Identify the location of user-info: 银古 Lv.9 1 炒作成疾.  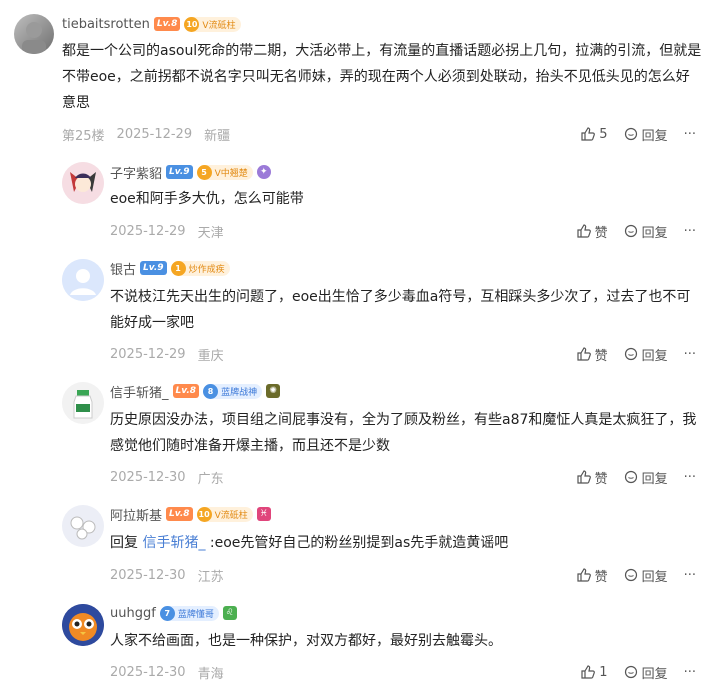
(172, 268).